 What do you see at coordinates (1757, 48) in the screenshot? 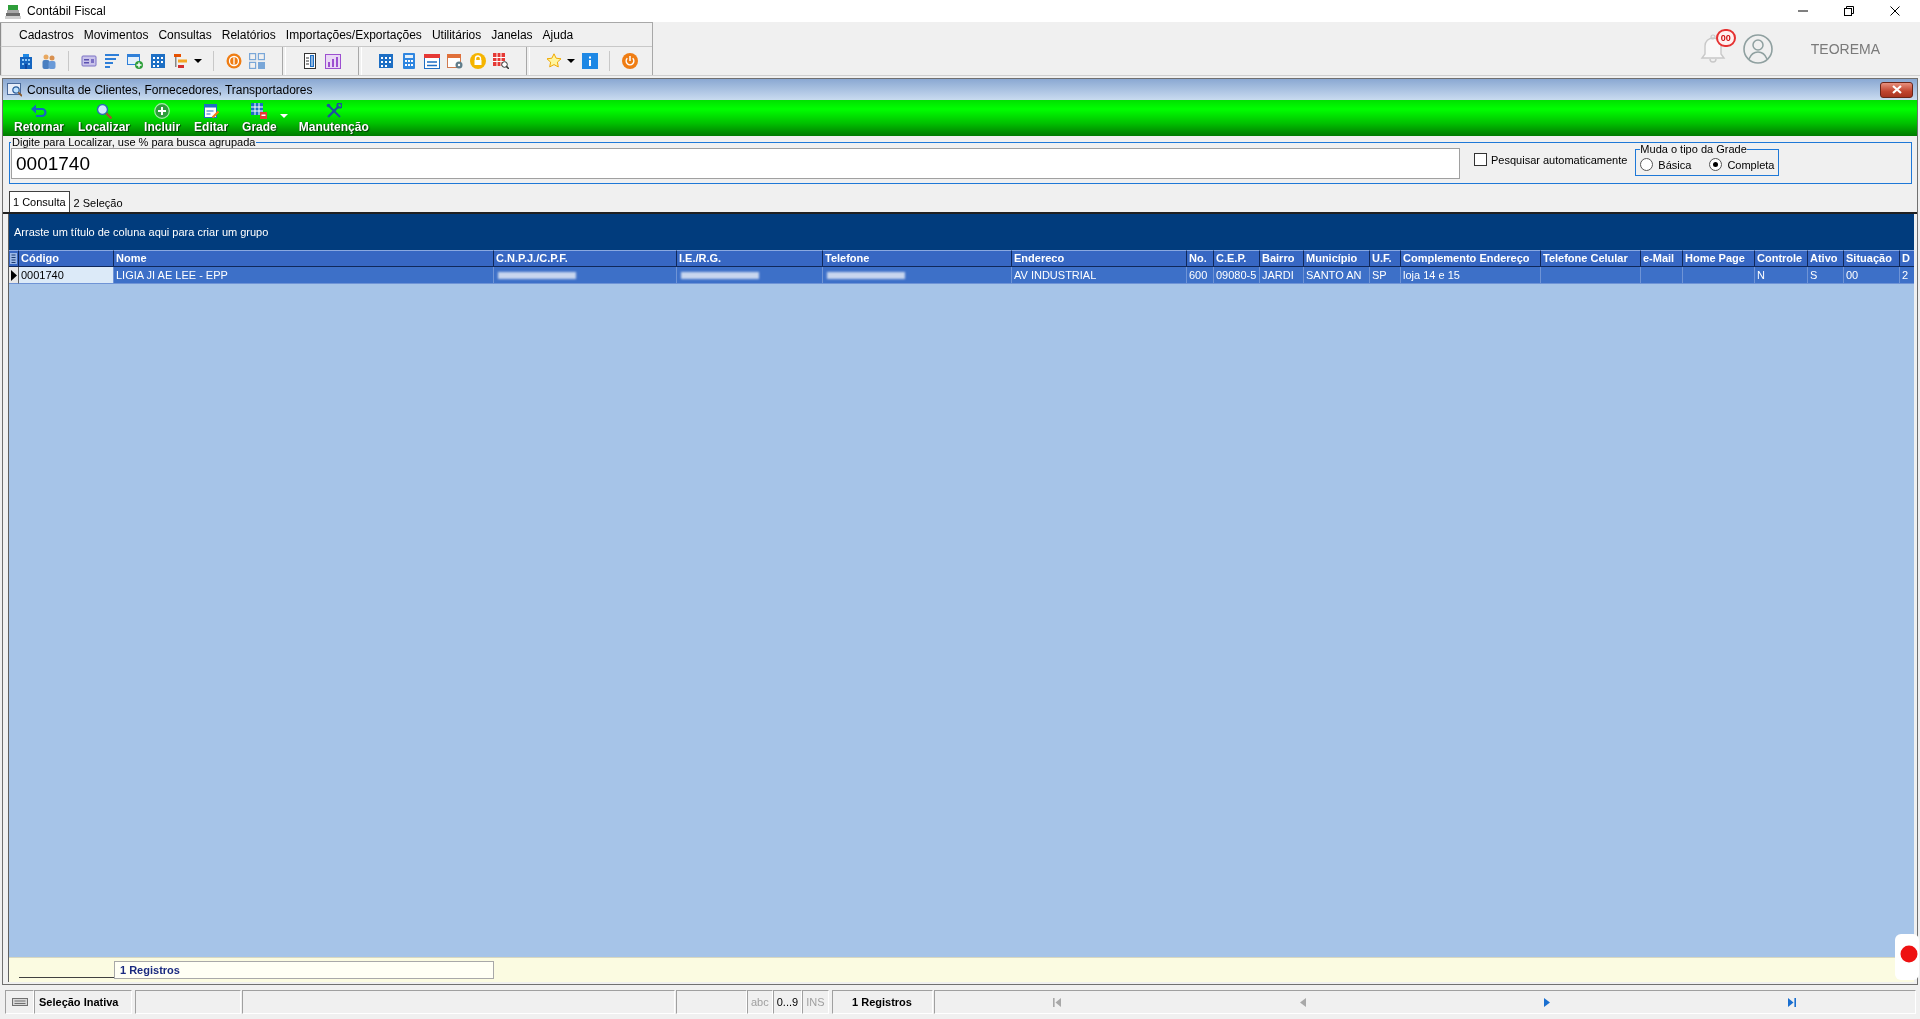
I see `user-avatar-icon` at bounding box center [1757, 48].